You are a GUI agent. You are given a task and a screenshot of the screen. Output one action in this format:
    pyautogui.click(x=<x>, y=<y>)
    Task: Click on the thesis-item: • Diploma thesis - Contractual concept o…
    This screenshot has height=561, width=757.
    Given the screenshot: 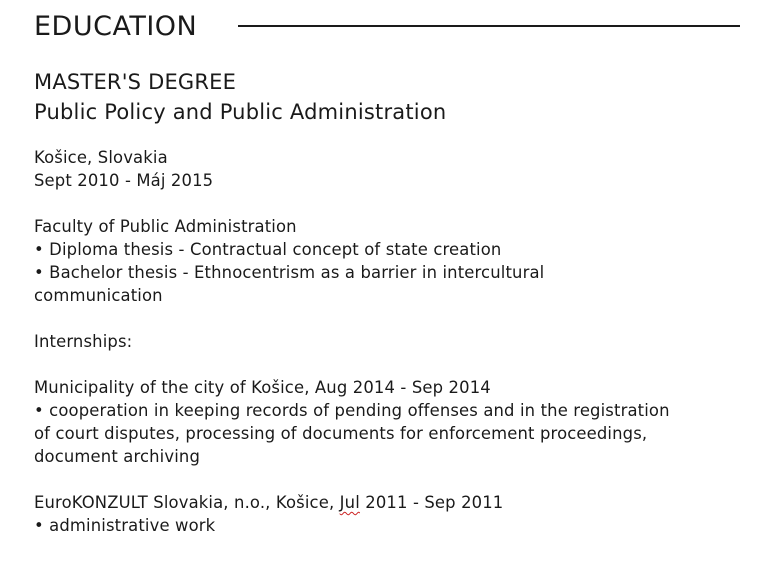 What is the action you would take?
    pyautogui.click(x=268, y=249)
    